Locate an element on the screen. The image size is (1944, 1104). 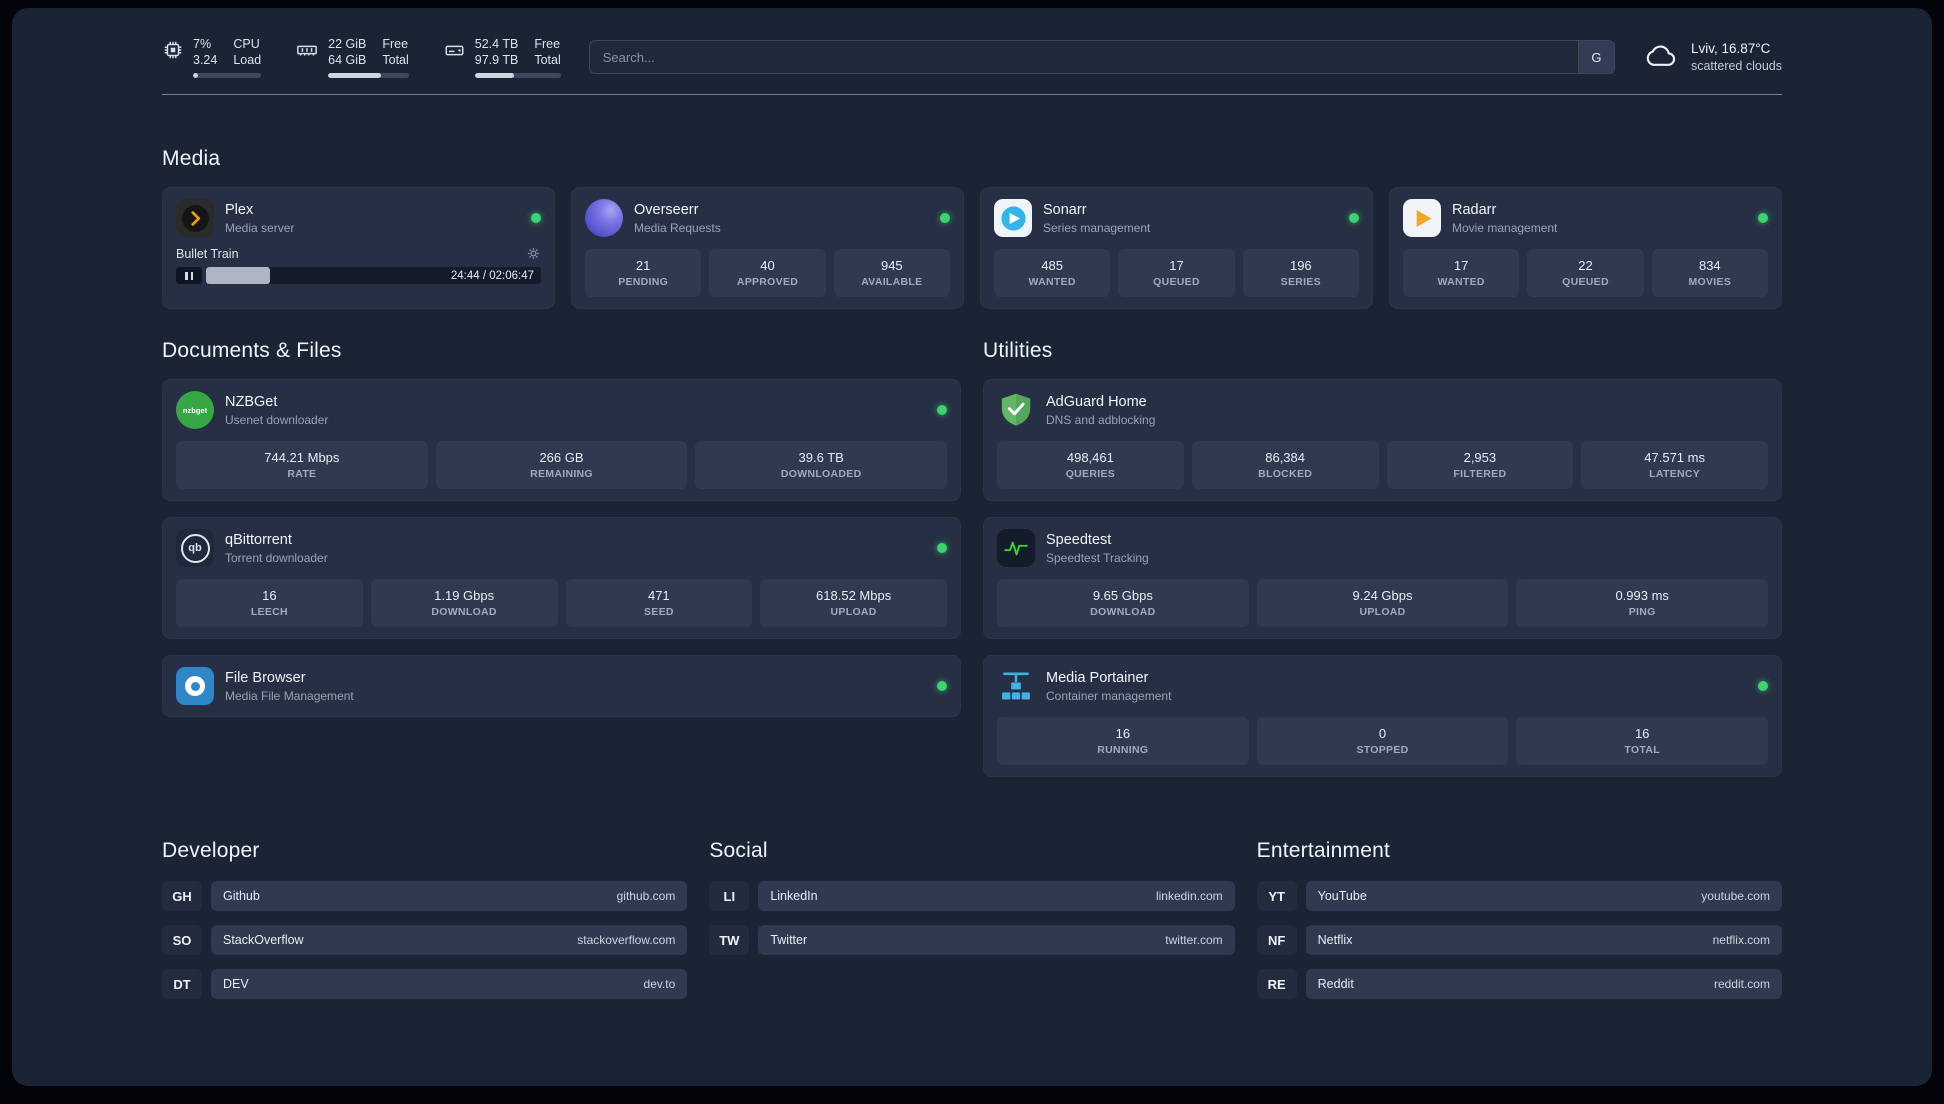
pause-button is located at coordinates (189, 275).